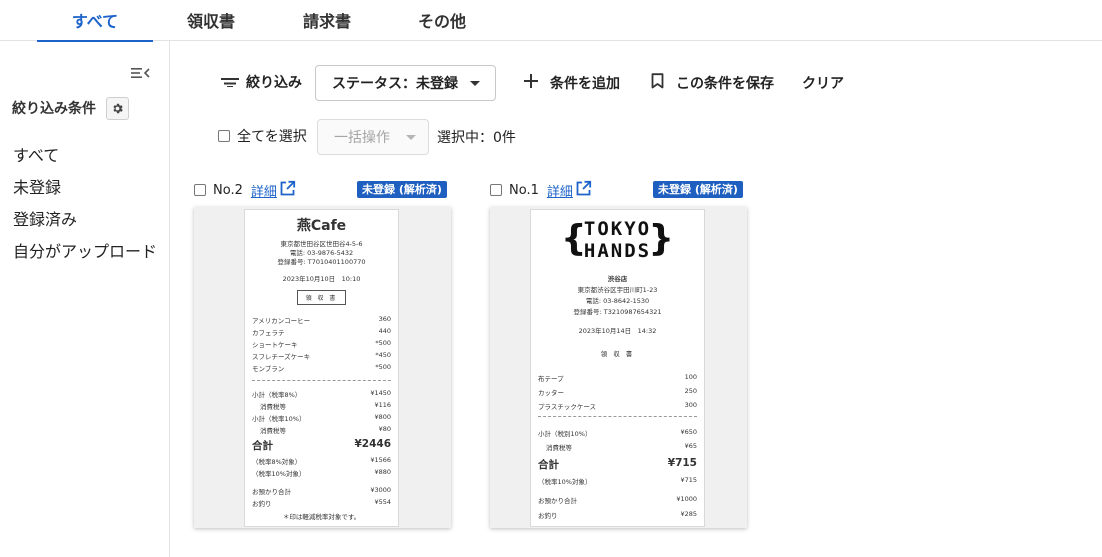 This screenshot has width=1102, height=557. What do you see at coordinates (617, 279) in the screenshot?
I see `receipt-branch: 渋谷店` at bounding box center [617, 279].